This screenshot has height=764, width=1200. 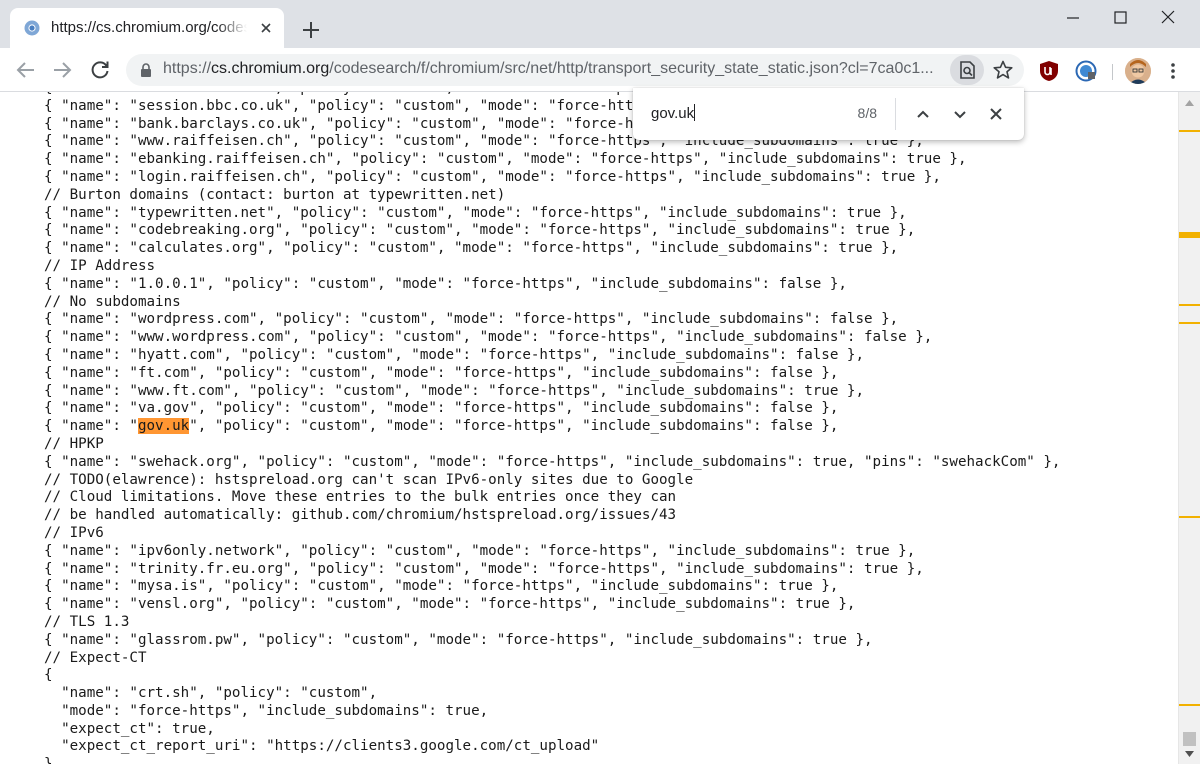 What do you see at coordinates (552, 760) in the screenshot?
I see `code-line: },` at bounding box center [552, 760].